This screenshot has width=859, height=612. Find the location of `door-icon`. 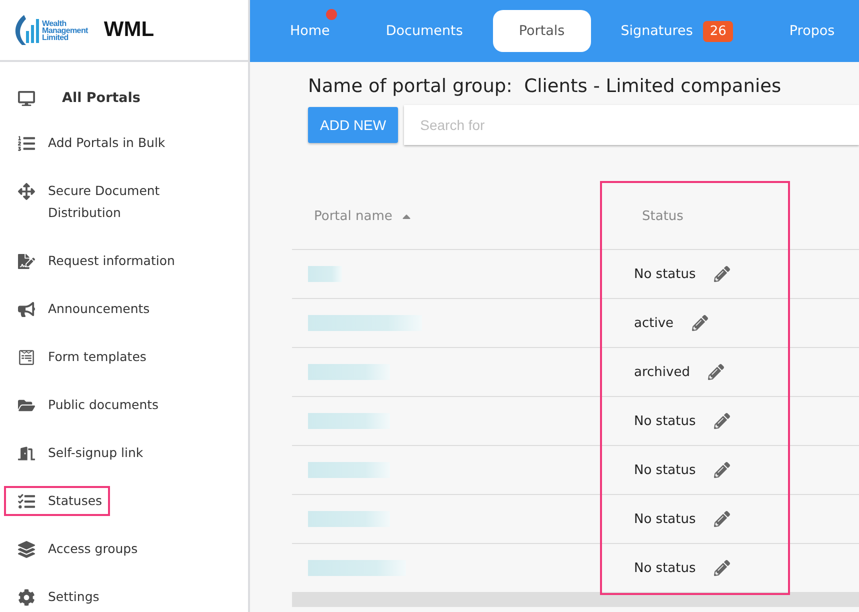

door-icon is located at coordinates (26, 453).